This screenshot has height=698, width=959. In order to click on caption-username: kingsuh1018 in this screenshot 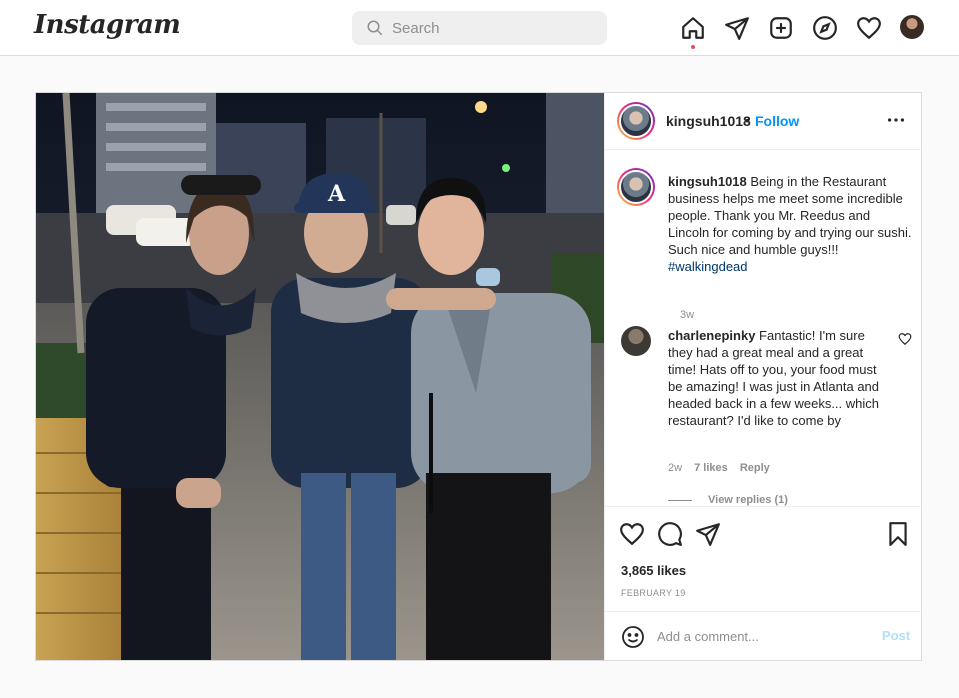, I will do `click(707, 181)`.